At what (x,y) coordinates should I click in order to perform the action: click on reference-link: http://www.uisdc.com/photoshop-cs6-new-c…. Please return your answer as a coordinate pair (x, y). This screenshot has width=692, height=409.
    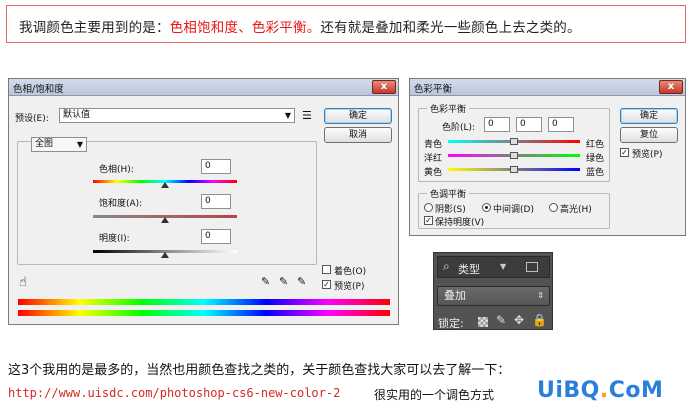
    Looking at the image, I should click on (174, 393).